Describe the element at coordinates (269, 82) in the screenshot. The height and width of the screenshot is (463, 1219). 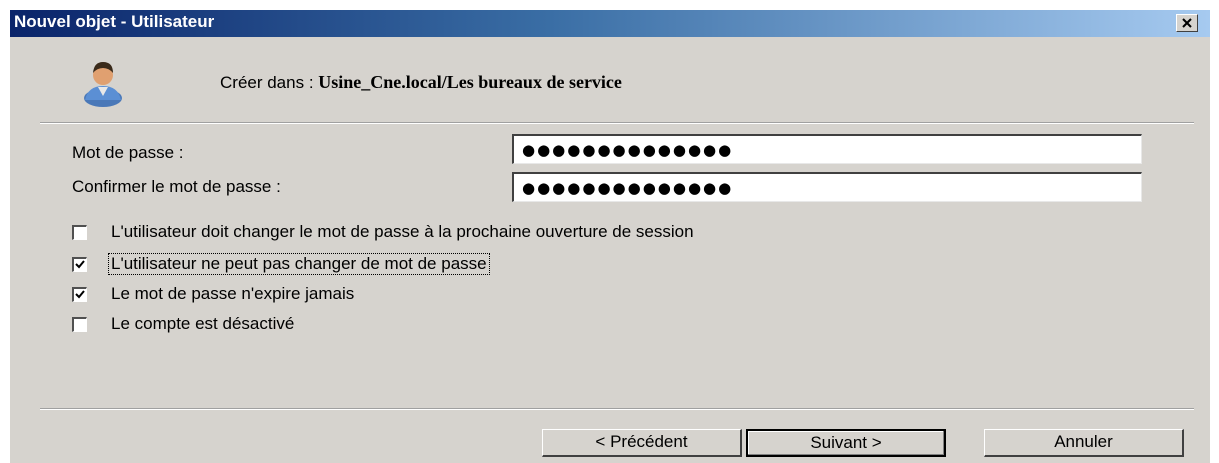
I see `create-in-label: Créer dans :` at that location.